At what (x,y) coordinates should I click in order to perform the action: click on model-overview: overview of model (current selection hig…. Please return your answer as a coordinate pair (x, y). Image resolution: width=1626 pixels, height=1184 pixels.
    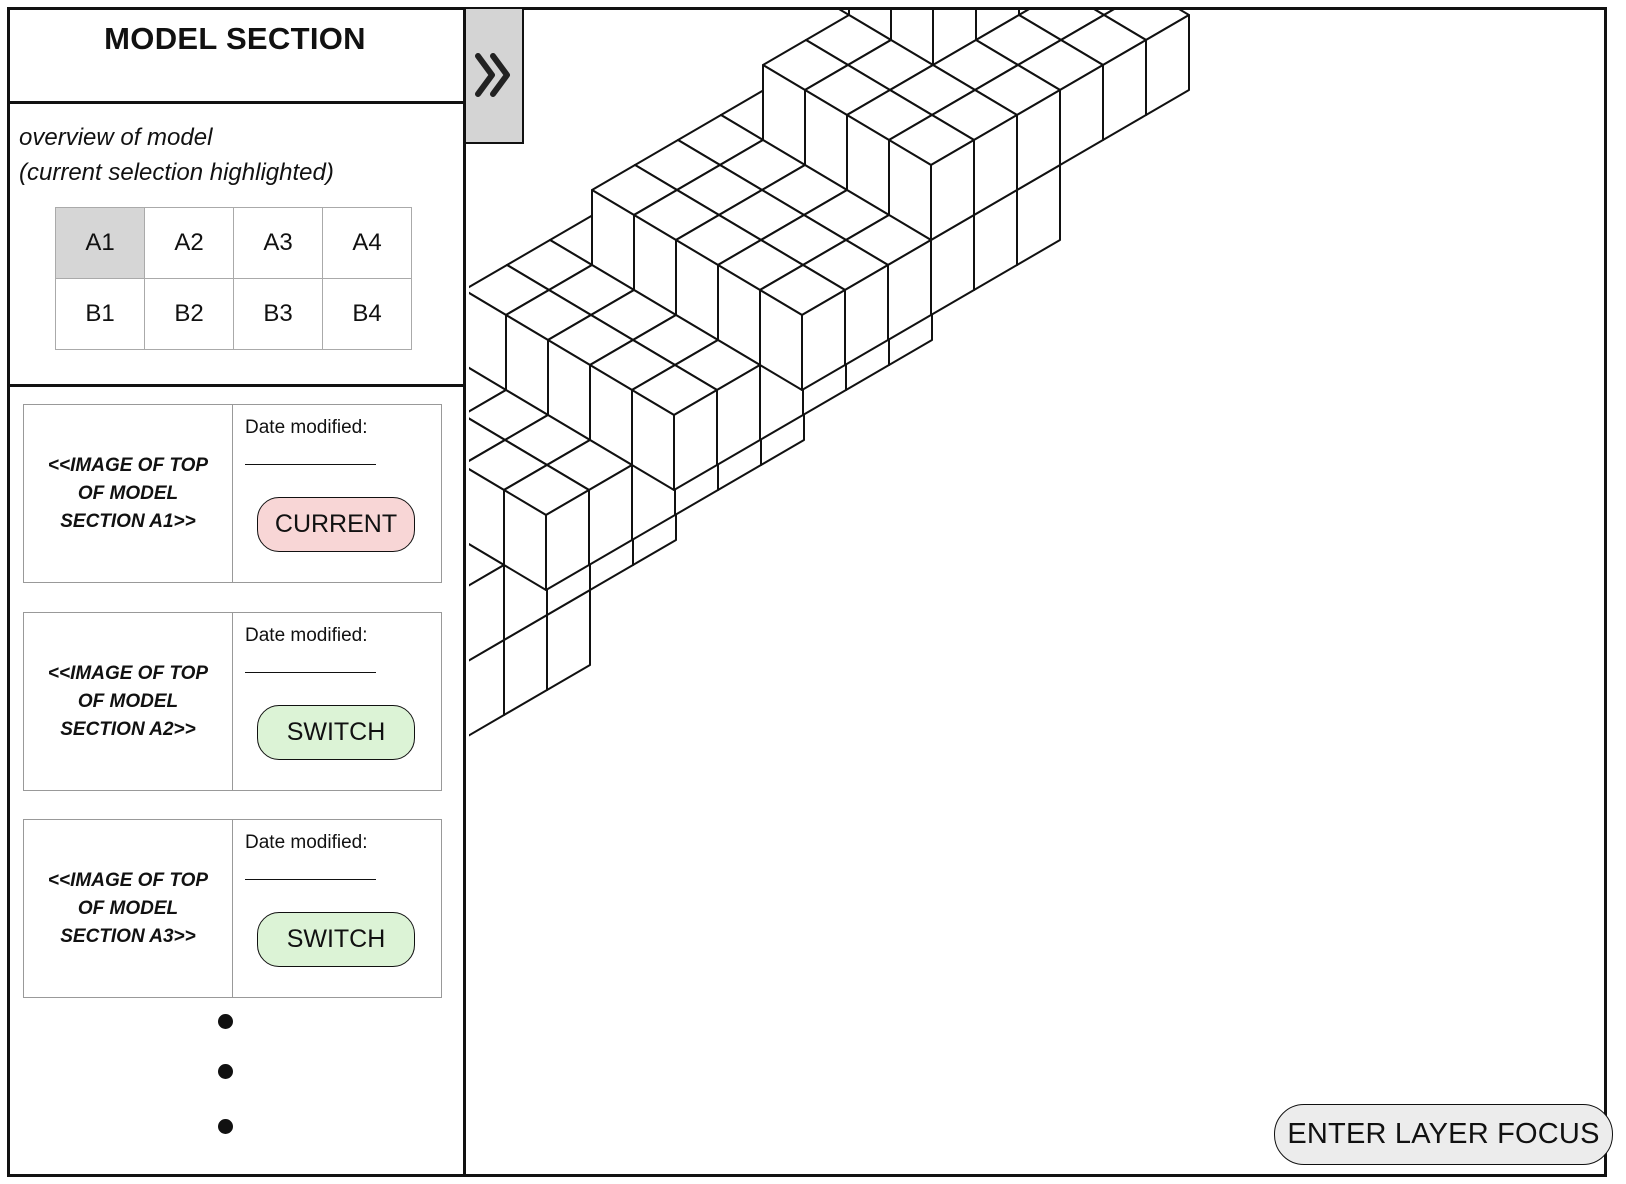
    Looking at the image, I should click on (235, 245).